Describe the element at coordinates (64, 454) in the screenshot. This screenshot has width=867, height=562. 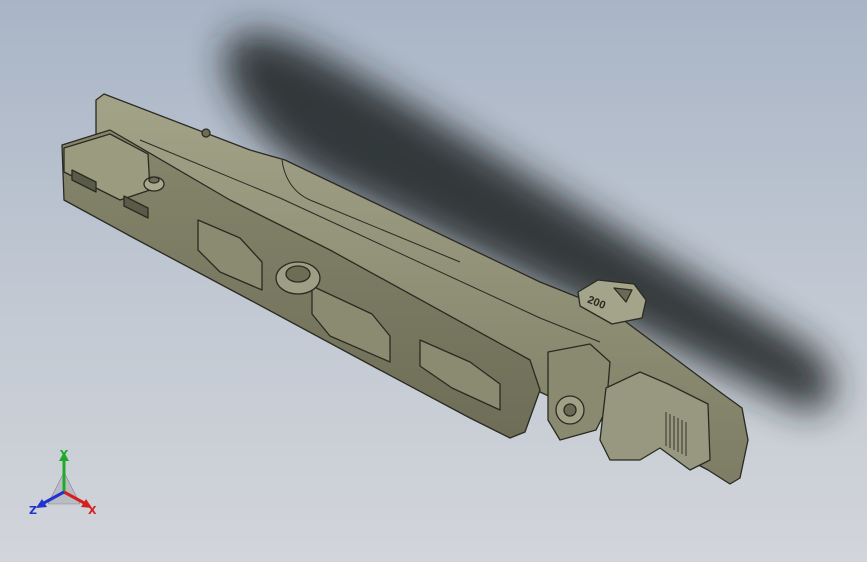
I see `y-axis-label: Y` at that location.